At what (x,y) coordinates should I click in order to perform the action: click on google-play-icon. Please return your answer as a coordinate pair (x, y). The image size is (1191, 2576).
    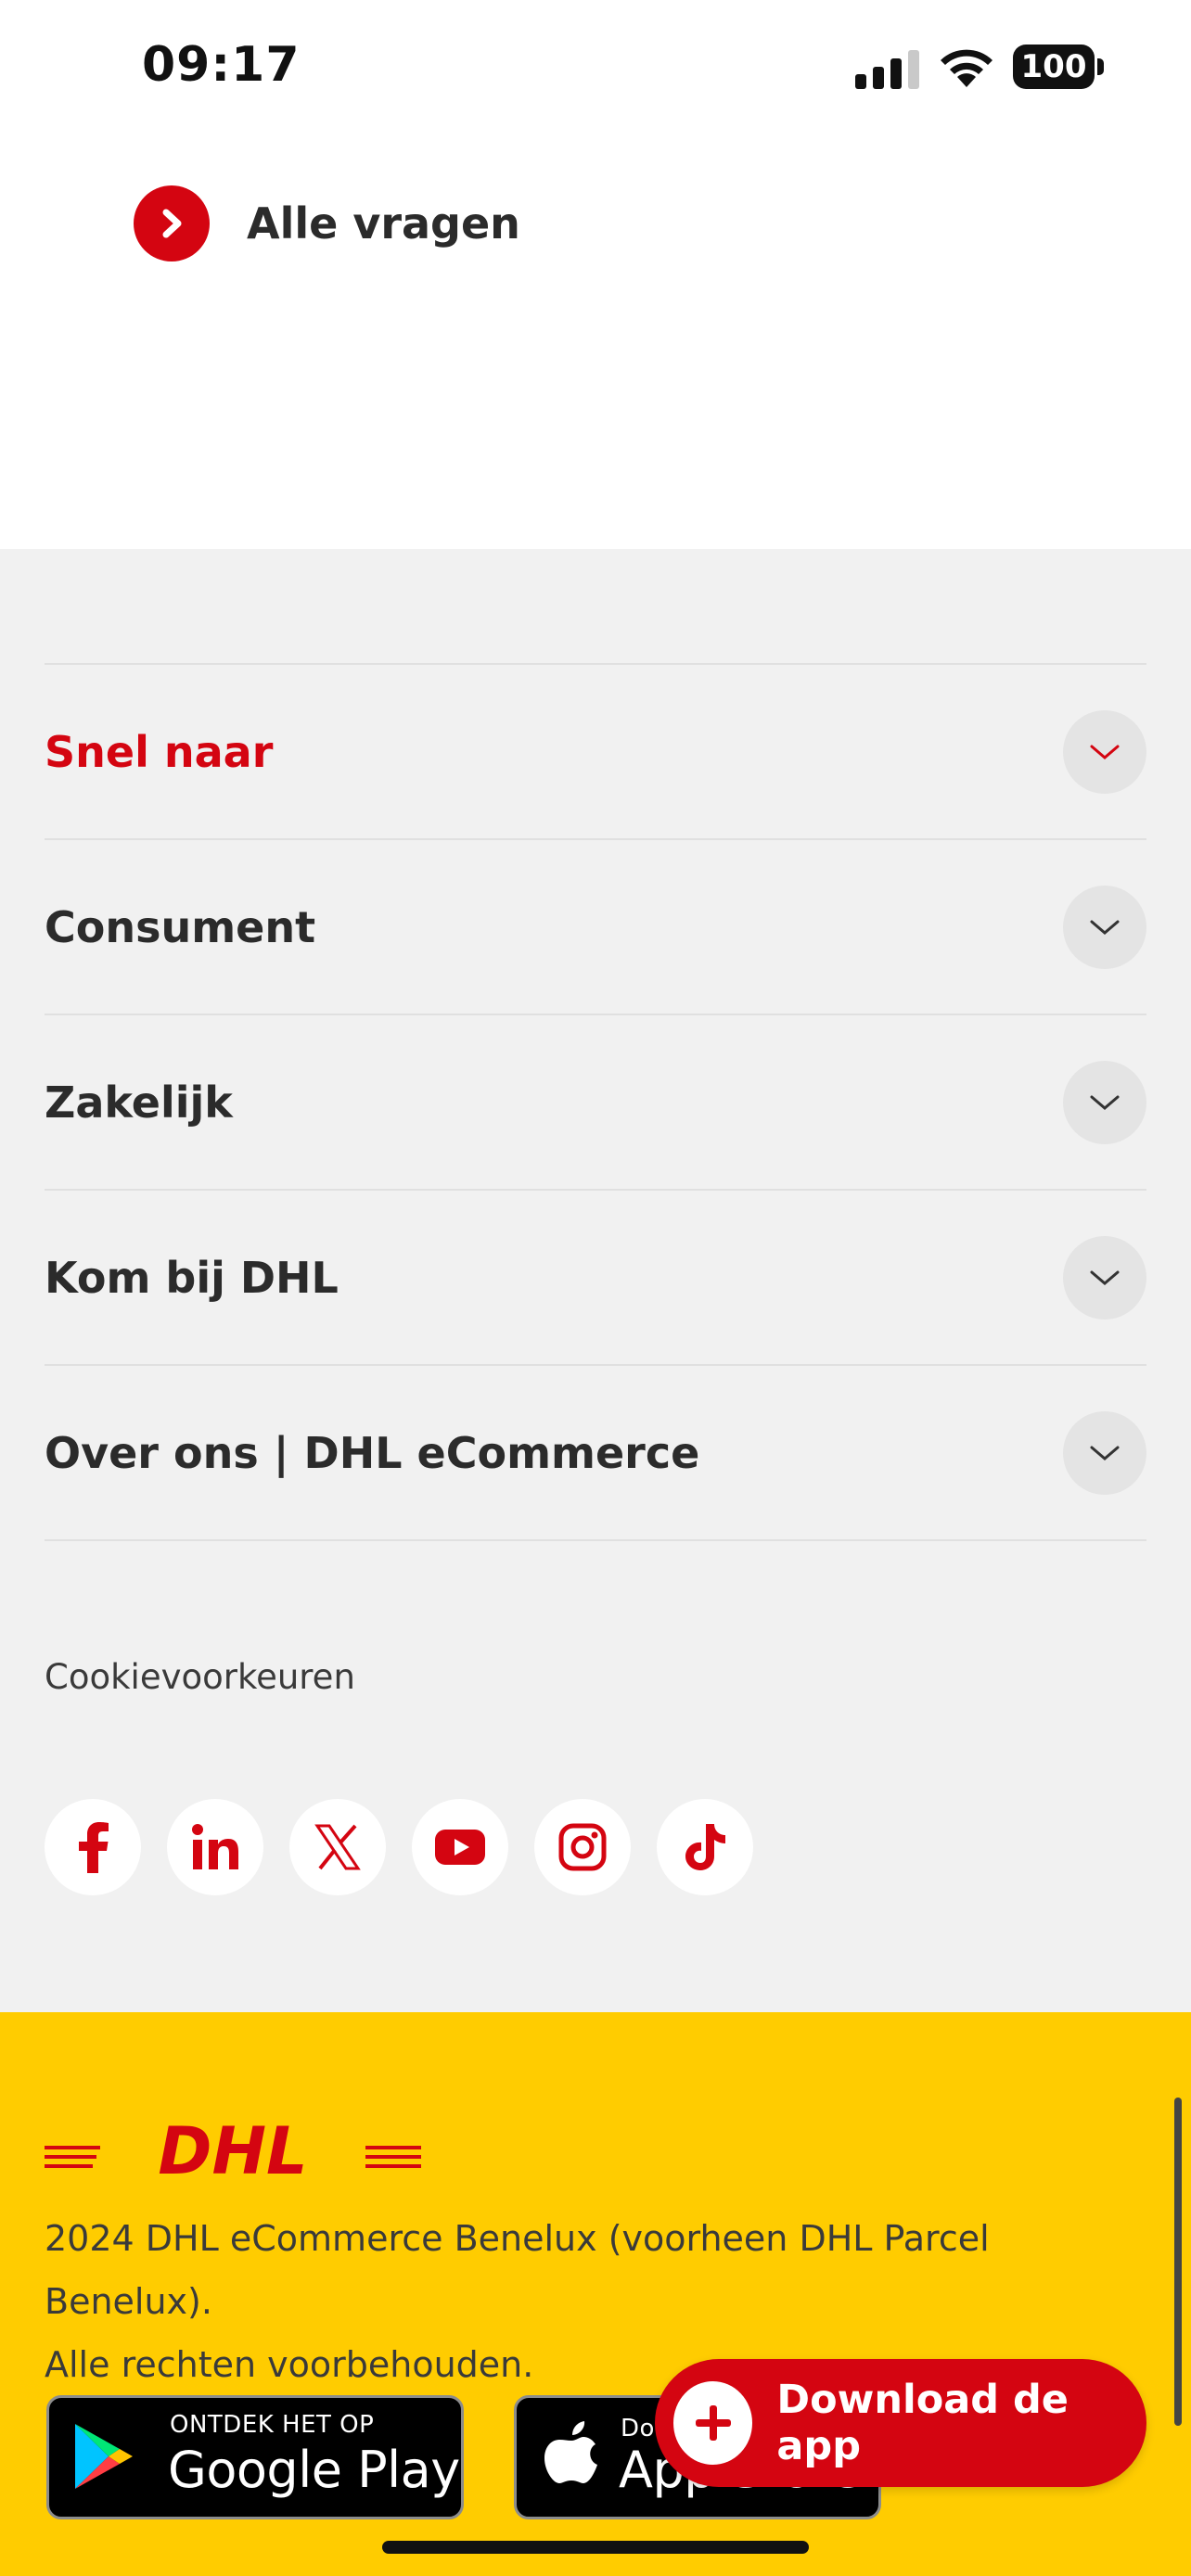
    Looking at the image, I should click on (103, 2458).